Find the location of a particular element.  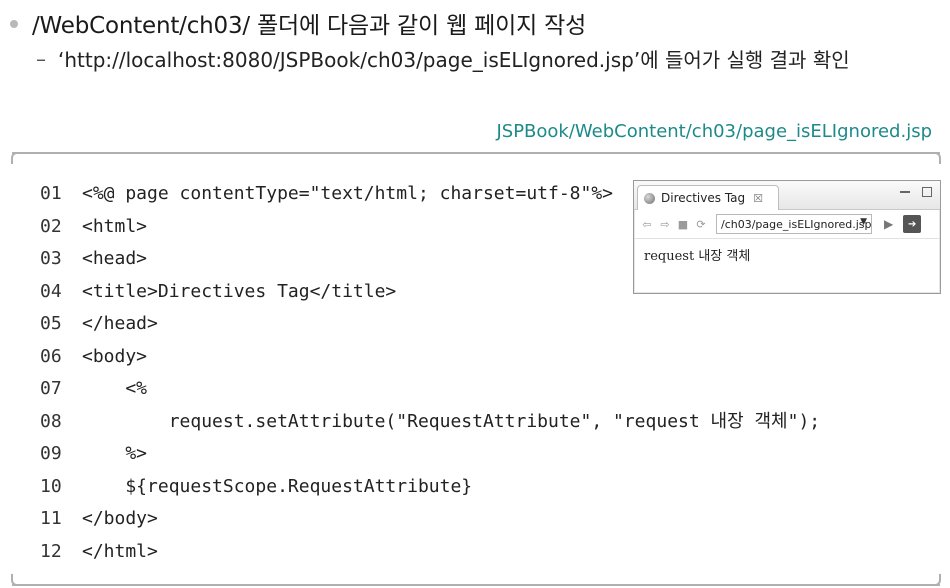

browser-content: request 내장 객체 is located at coordinates (787, 254).